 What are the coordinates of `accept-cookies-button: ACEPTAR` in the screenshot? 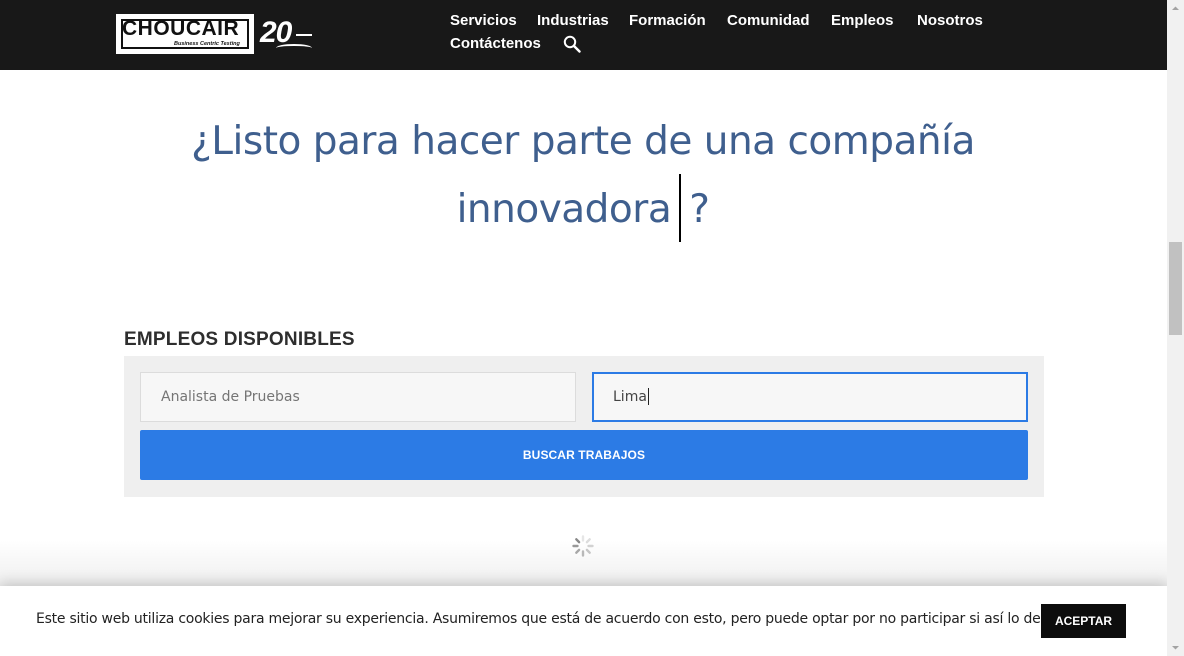 It's located at (1083, 621).